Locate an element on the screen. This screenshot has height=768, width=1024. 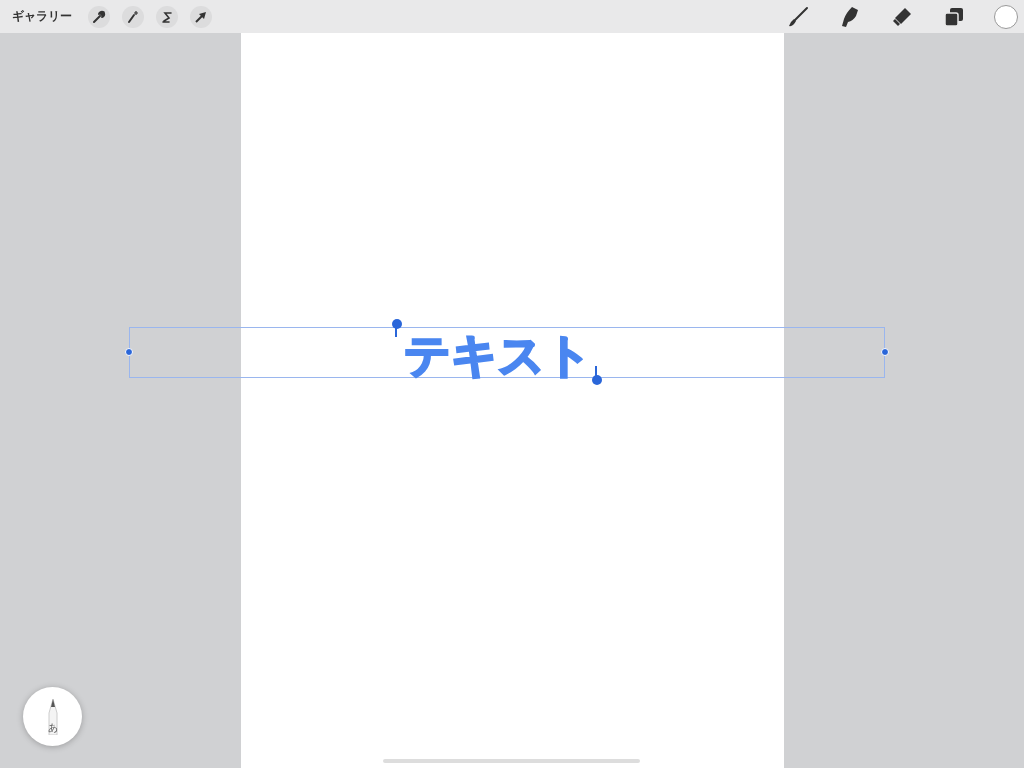
wrench-icon is located at coordinates (99, 16).